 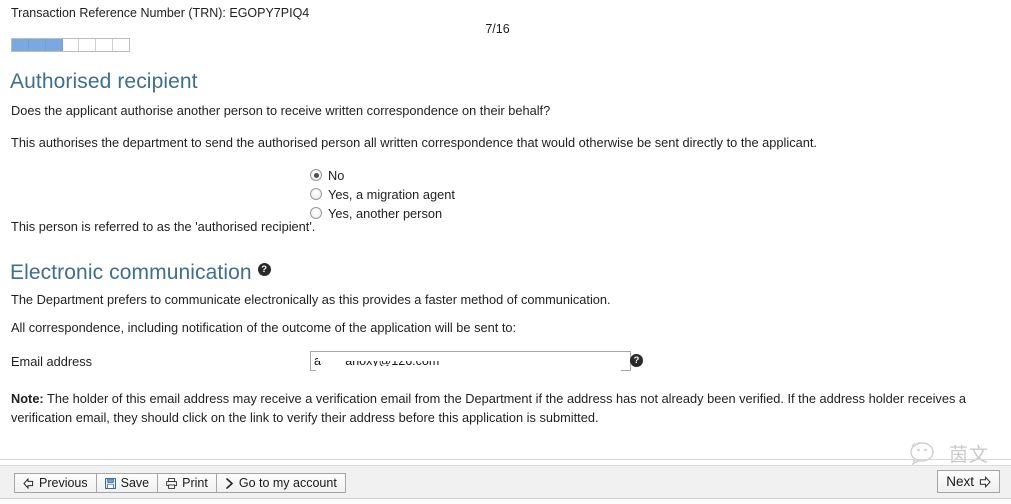 I want to click on radio-label: No, so click(x=336, y=175).